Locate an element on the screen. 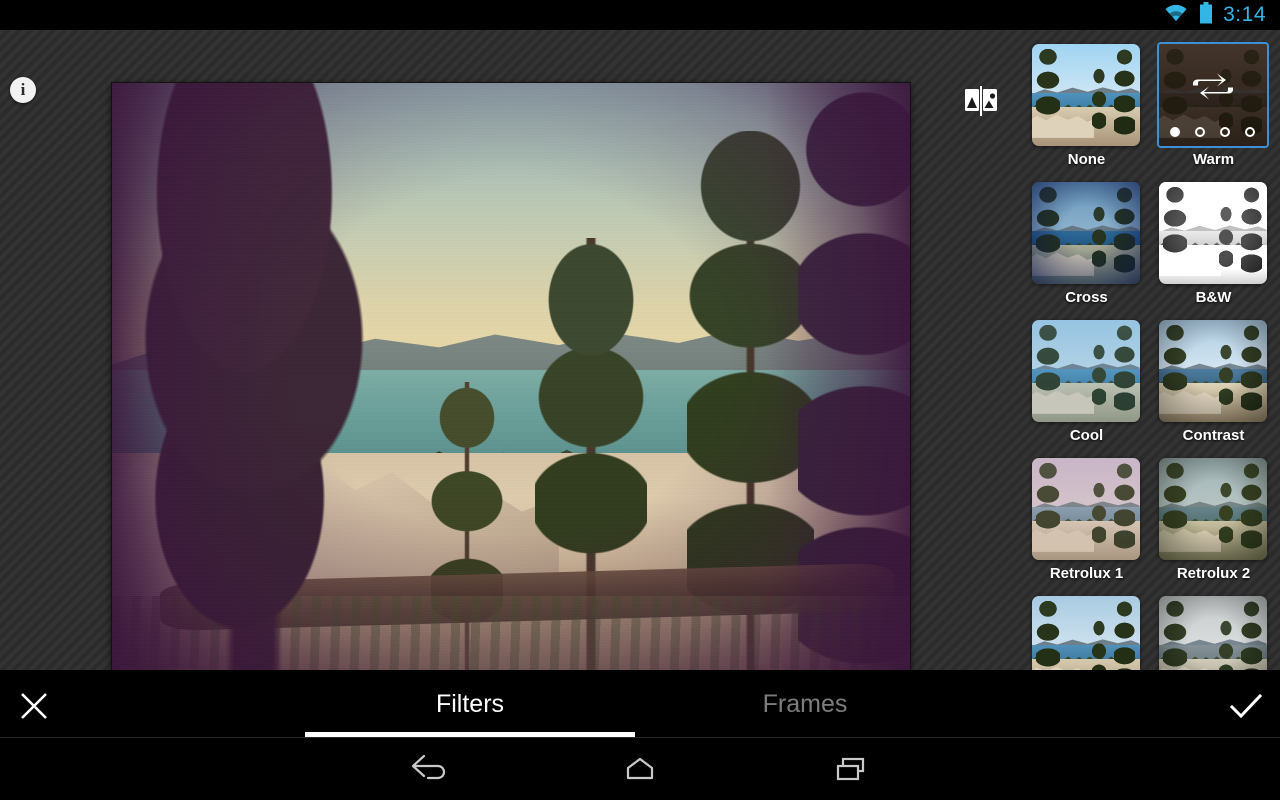  filter-label: Cool is located at coordinates (1086, 435).